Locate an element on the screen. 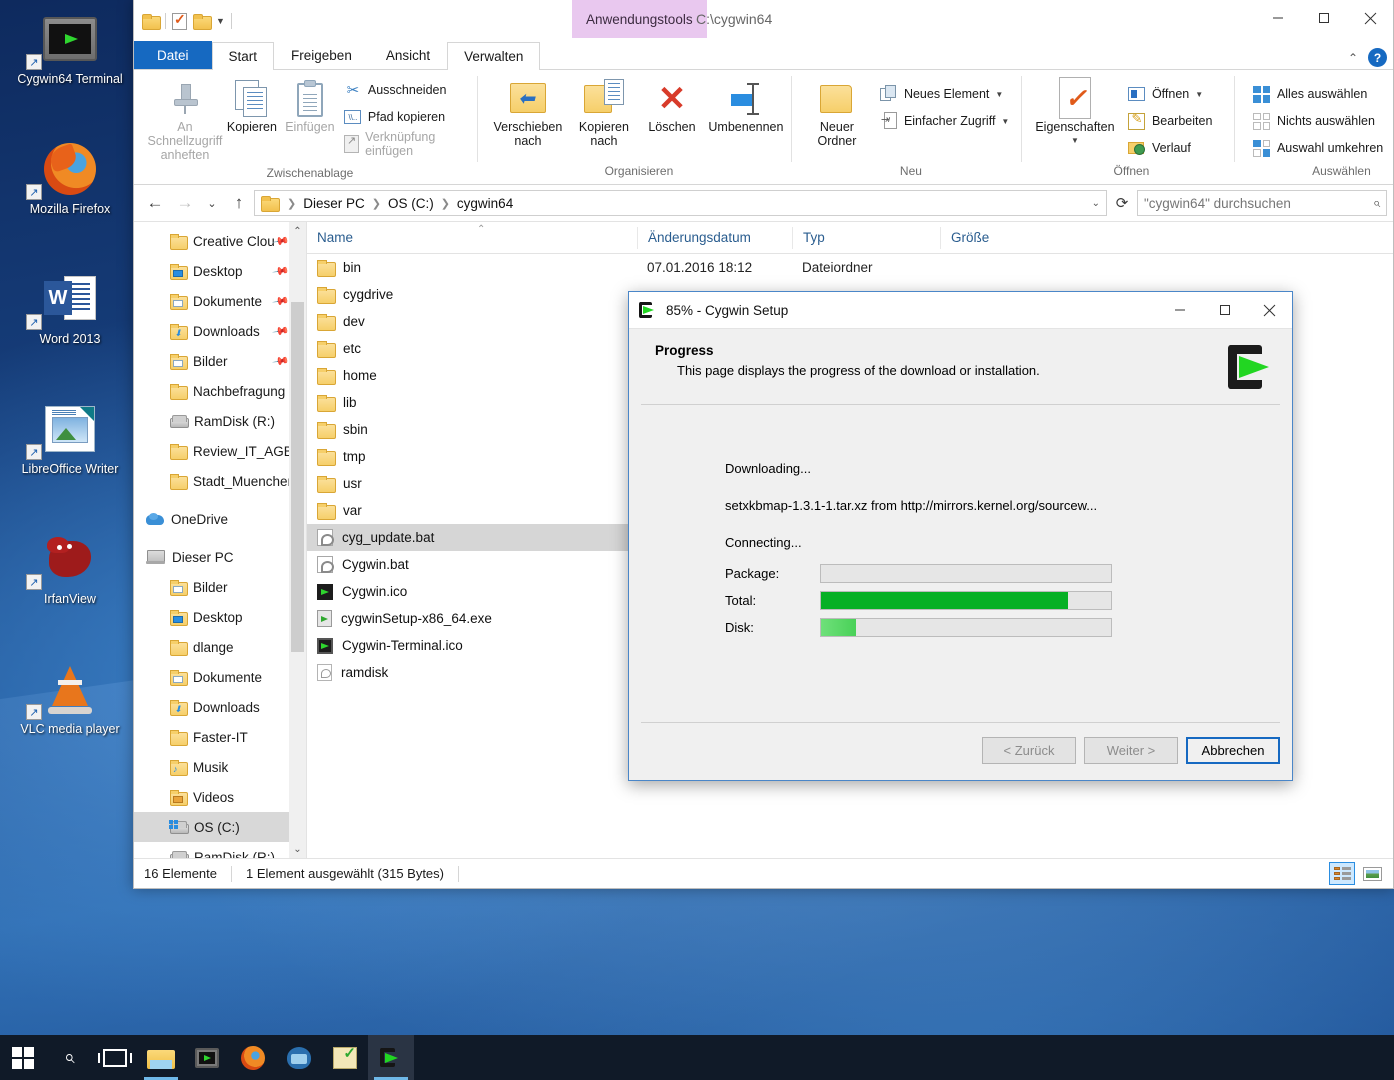 Image resolution: width=1394 pixels, height=1080 pixels. desktop-icon-libreoffice-writer: ↗ LibreOffice Writer is located at coordinates (70, 461).